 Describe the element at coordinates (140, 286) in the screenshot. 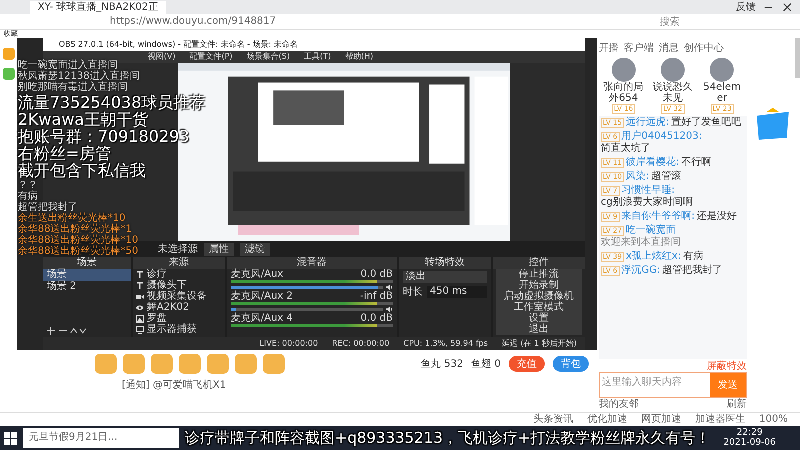

I see `text-icon` at that location.